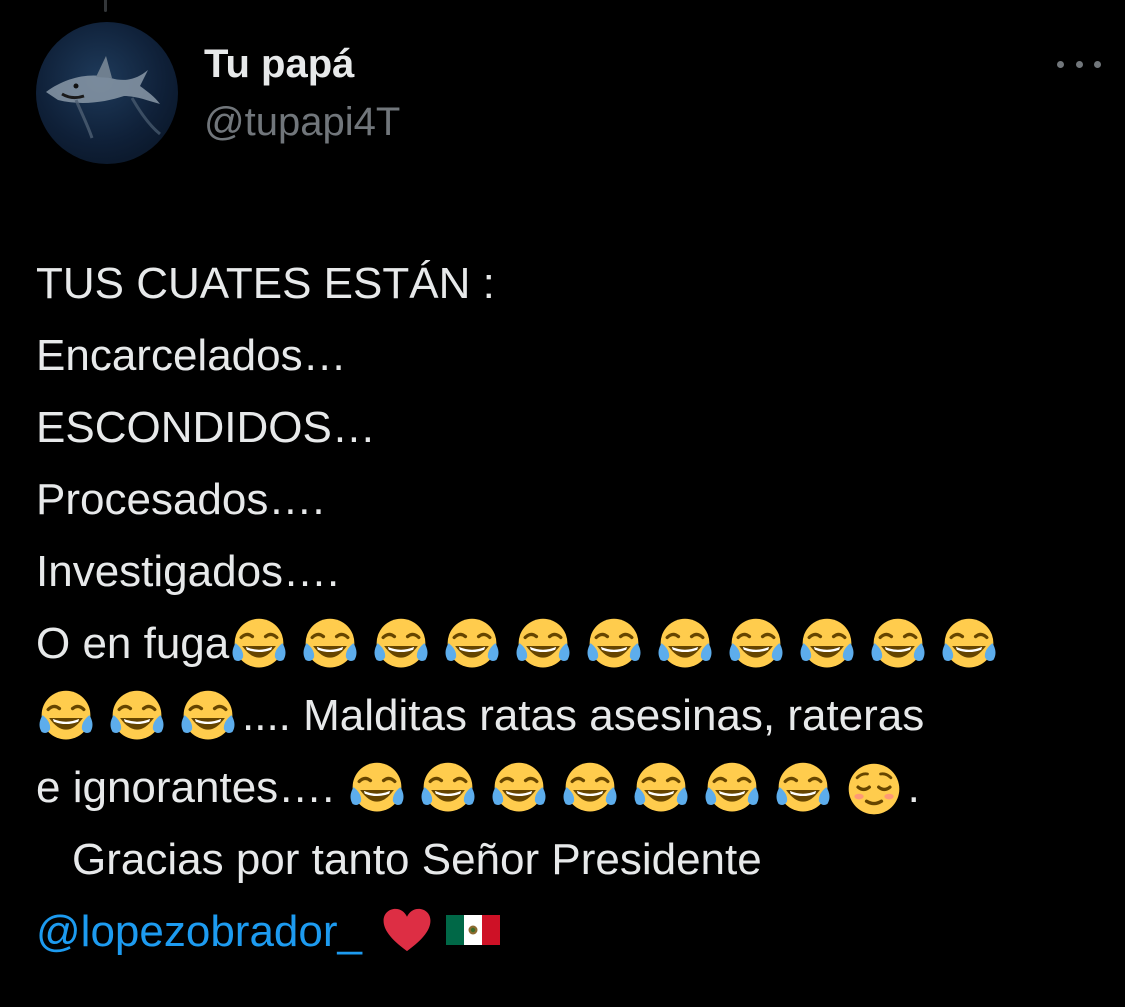  Describe the element at coordinates (302, 93) in the screenshot. I see `author-names: Tu papá @tupapi4T` at that location.